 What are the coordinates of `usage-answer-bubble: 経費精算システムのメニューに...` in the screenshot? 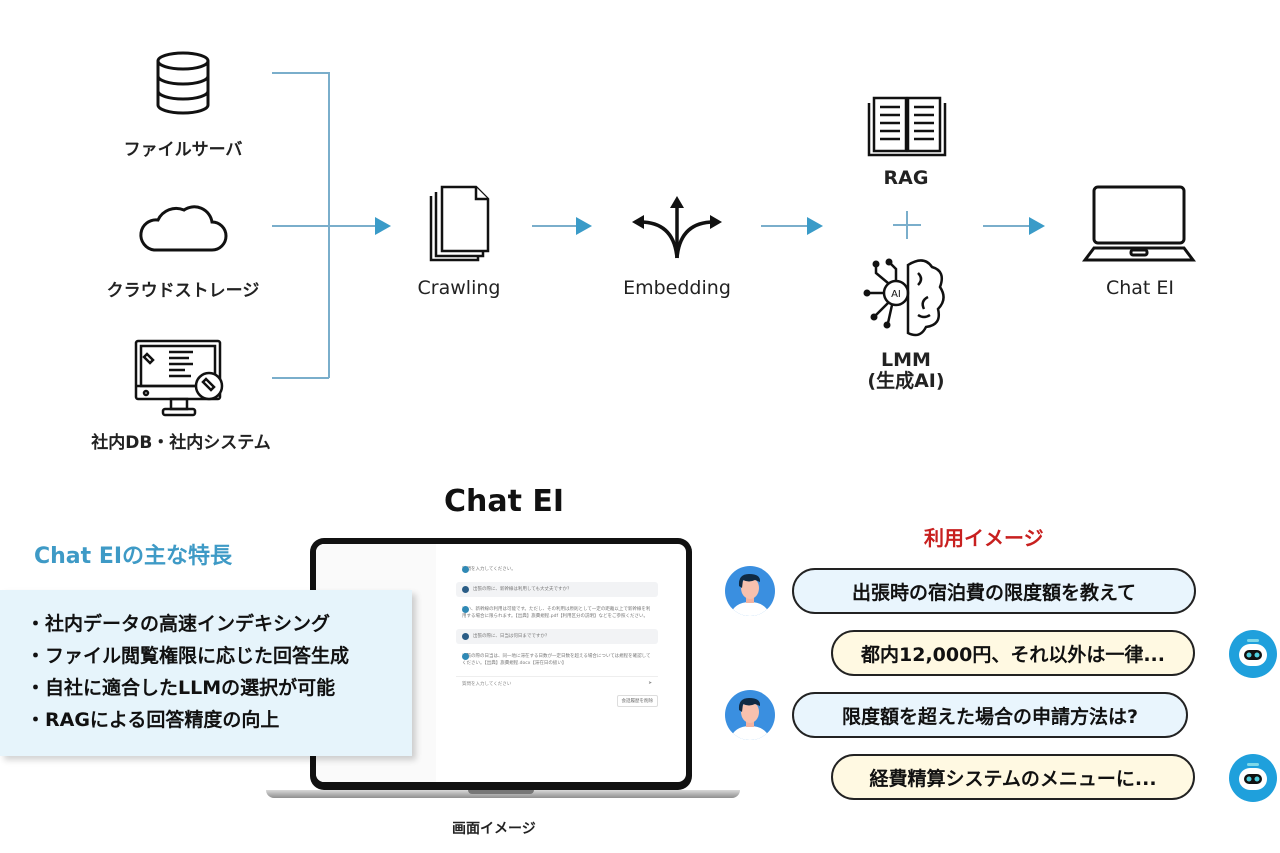 It's located at (1013, 777).